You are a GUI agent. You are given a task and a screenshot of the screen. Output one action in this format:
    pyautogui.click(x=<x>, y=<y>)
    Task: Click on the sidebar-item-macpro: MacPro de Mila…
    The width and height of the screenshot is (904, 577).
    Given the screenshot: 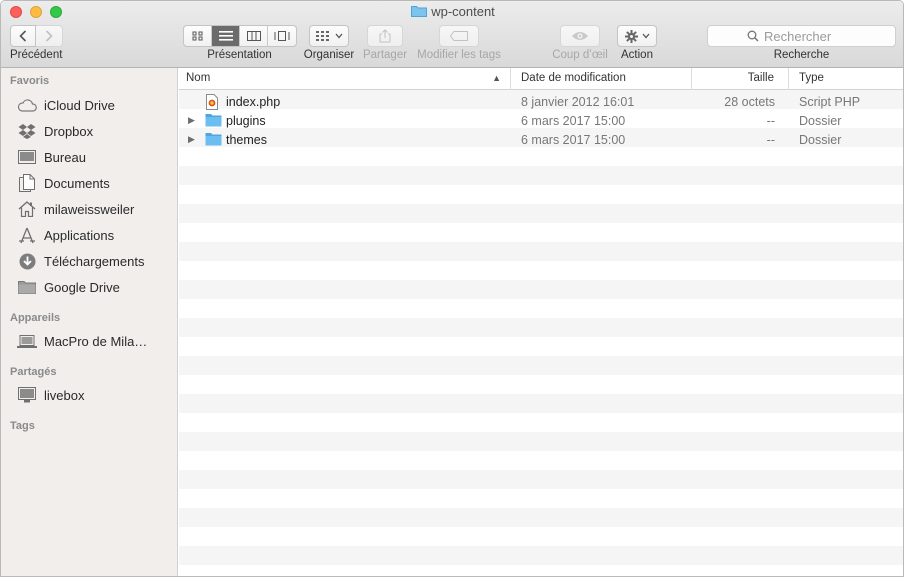 What is the action you would take?
    pyautogui.click(x=96, y=341)
    